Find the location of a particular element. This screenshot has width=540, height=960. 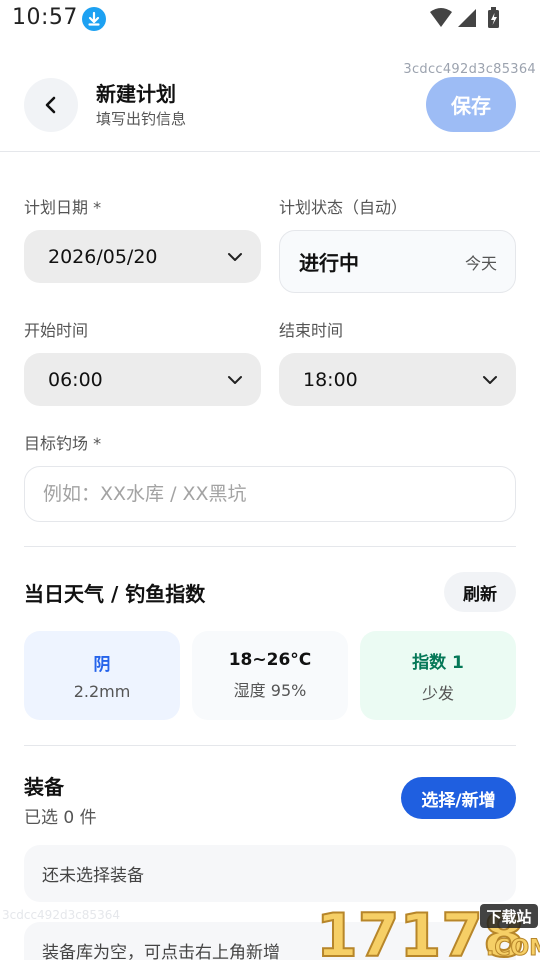

refresh-button: 刷新 is located at coordinates (480, 592).